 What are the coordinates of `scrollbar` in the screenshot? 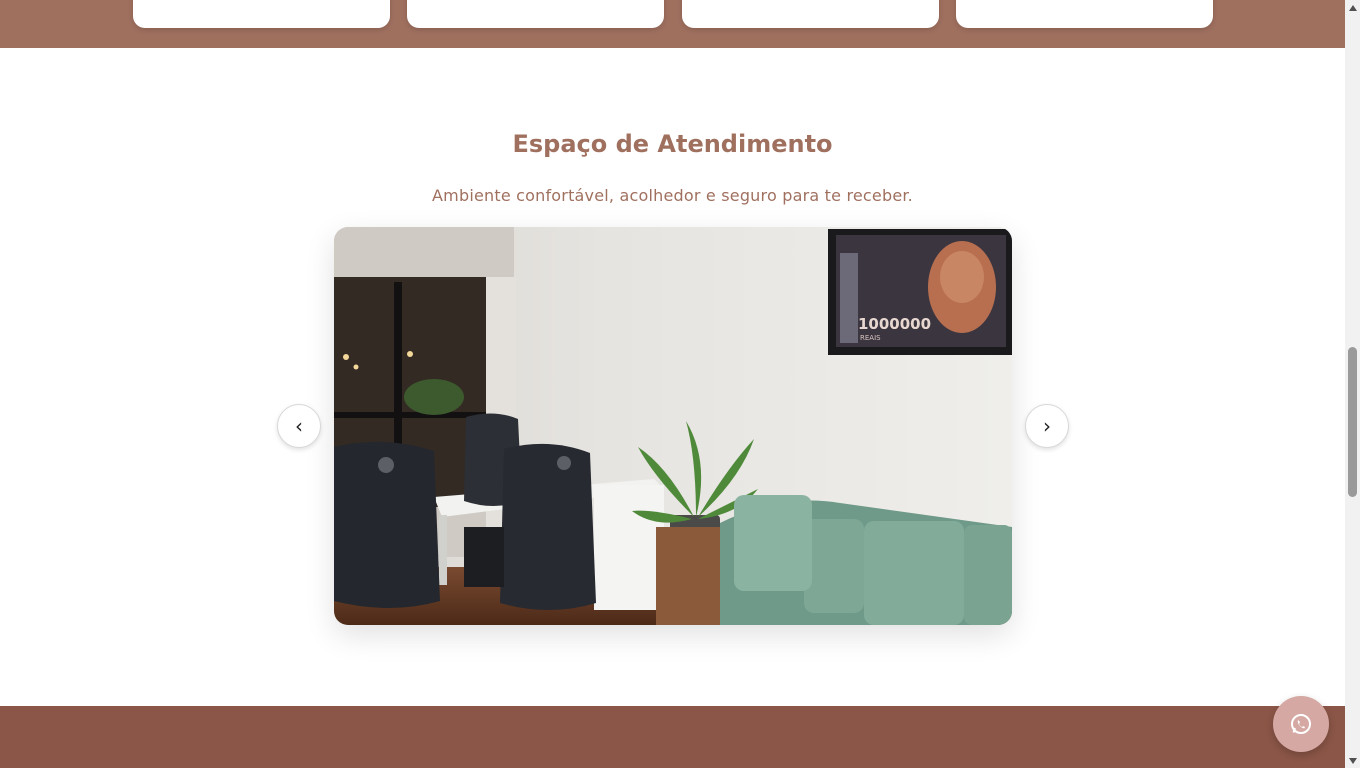 It's located at (1352, 384).